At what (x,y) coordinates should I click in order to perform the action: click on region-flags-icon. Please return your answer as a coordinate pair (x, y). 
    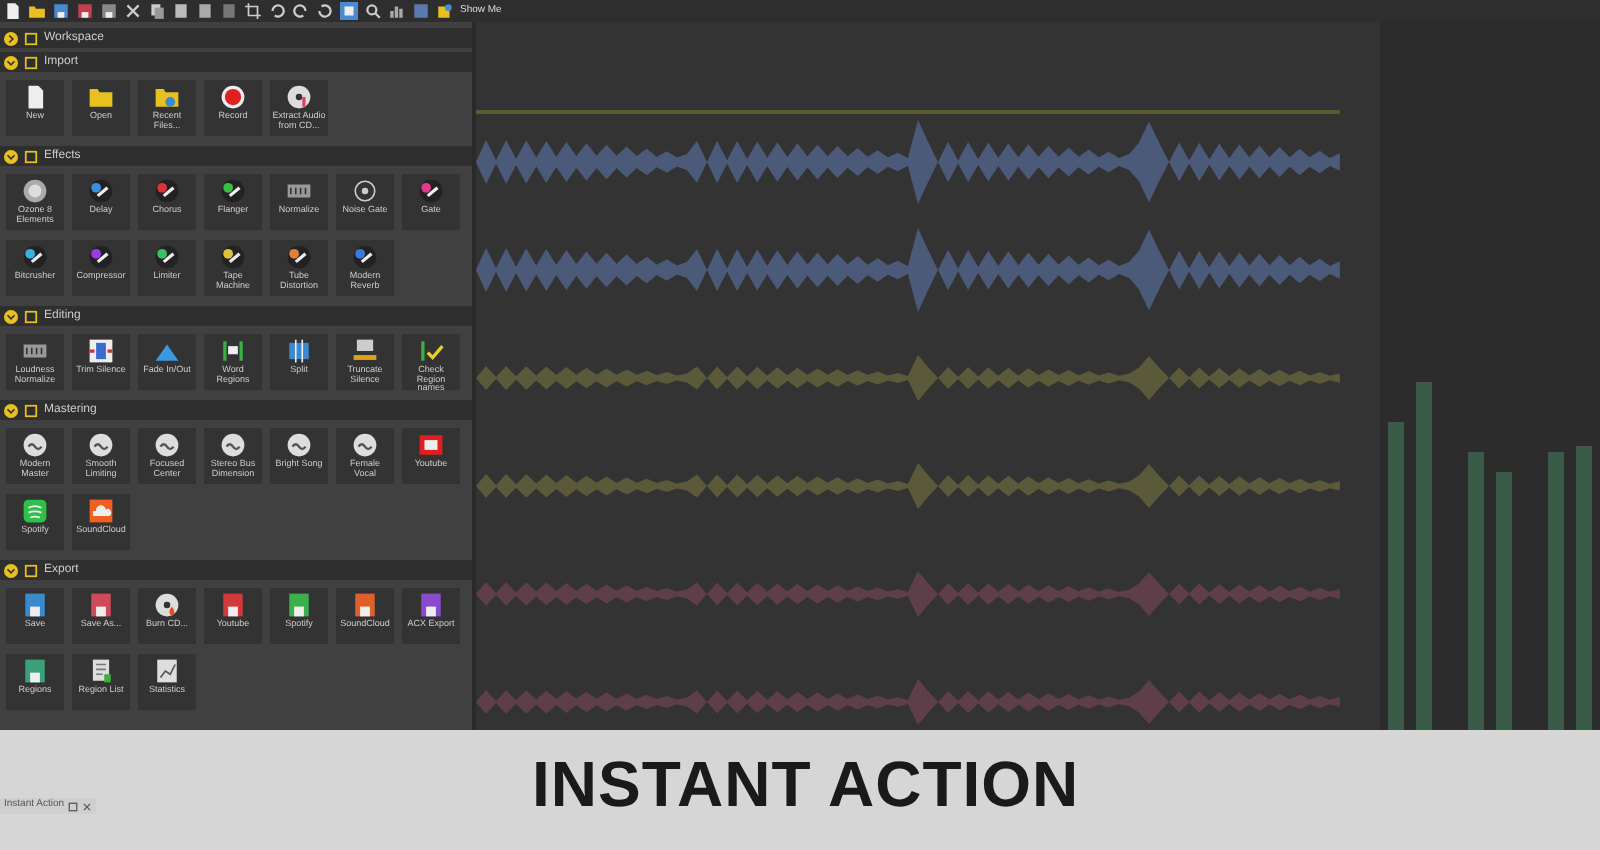
    Looking at the image, I should click on (233, 351).